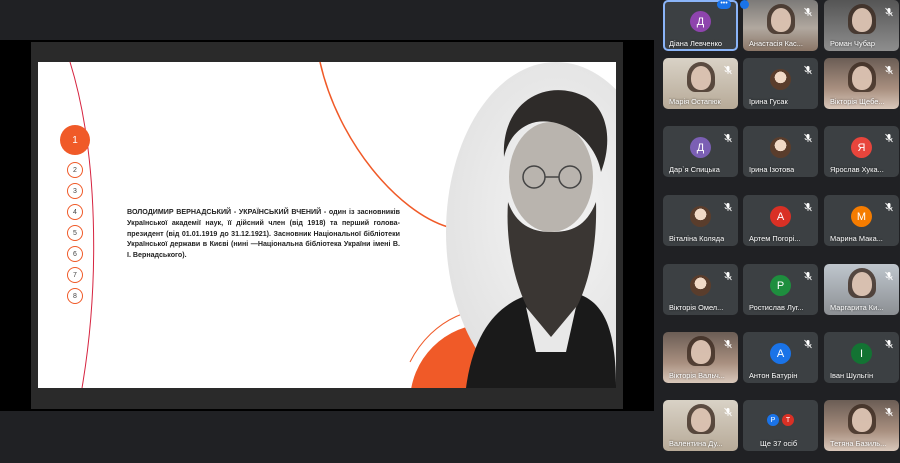  I want to click on more-participants-avatar: Р, so click(773, 420).